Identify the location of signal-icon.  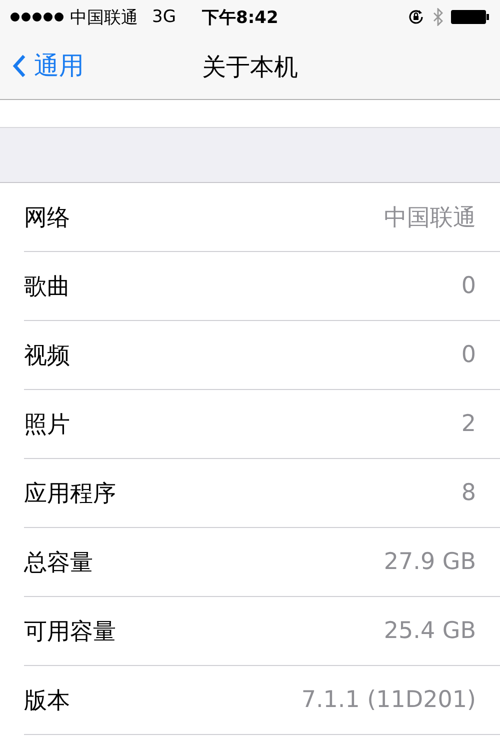
(37, 17).